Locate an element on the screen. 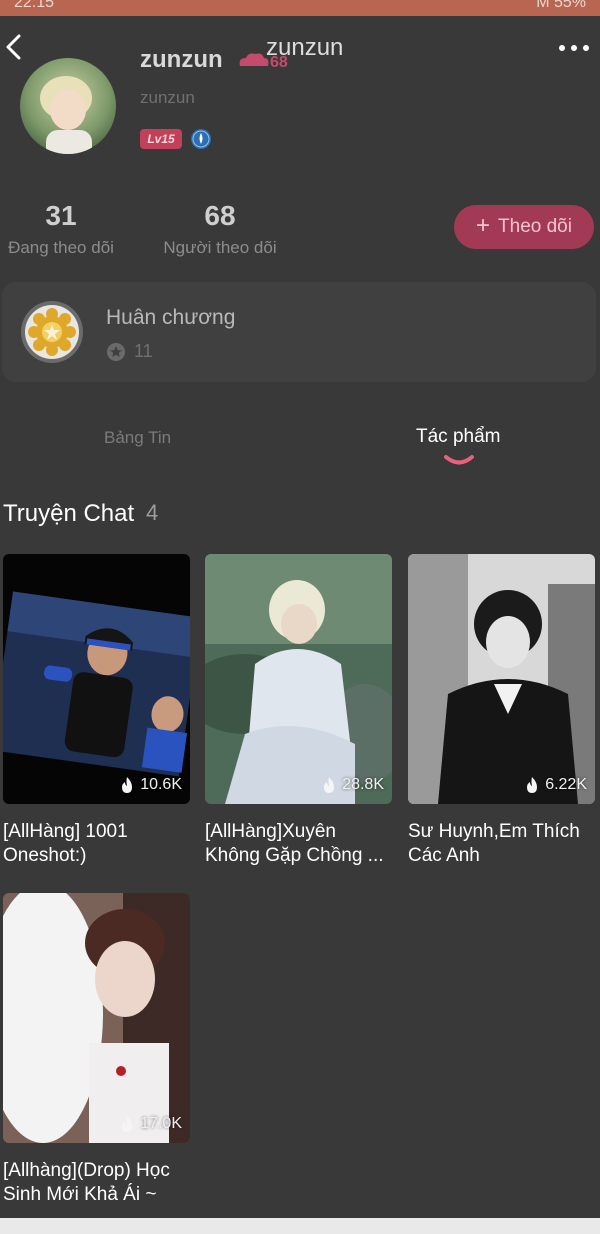 This screenshot has height=1234, width=600. level-badge: Lv15 is located at coordinates (161, 139).